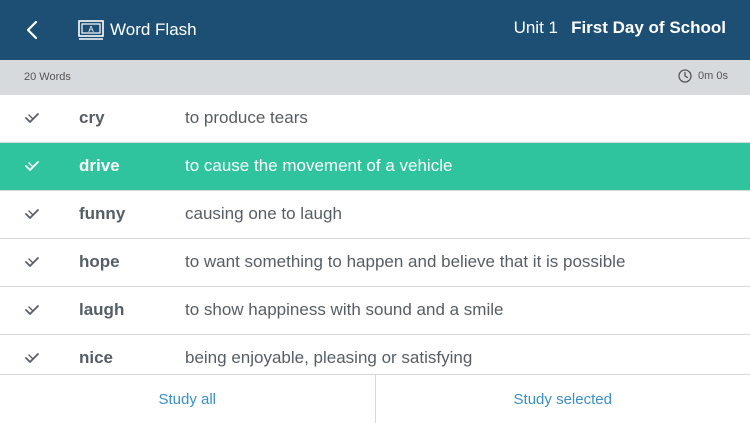 The height and width of the screenshot is (423, 750). I want to click on word-definition: to show happiness with sound and a smile, so click(344, 310).